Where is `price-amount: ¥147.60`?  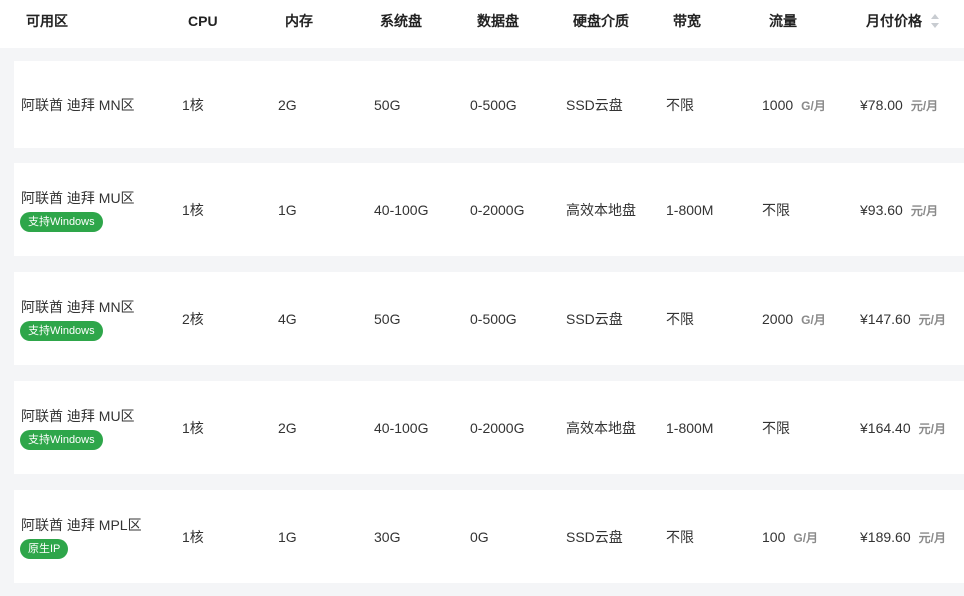
price-amount: ¥147.60 is located at coordinates (885, 319).